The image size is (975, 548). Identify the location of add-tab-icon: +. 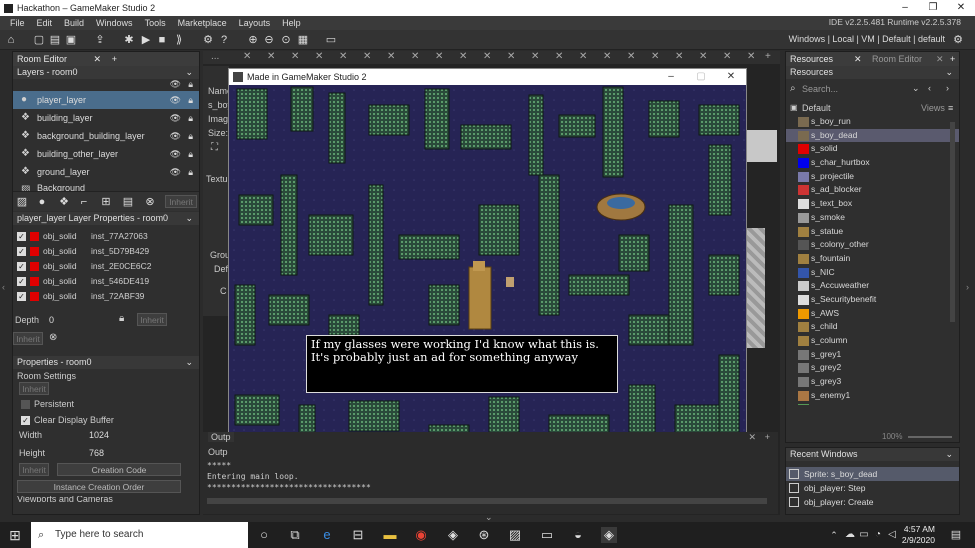
(952, 59).